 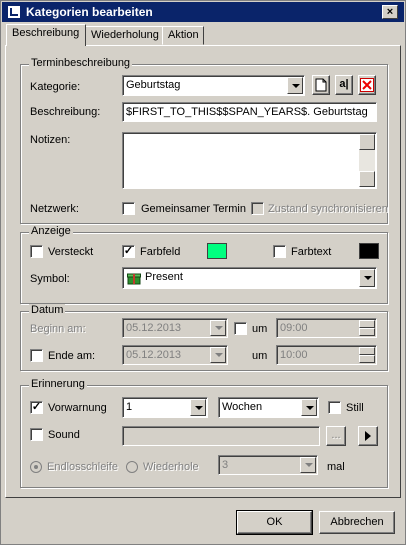 I want to click on play-icon, so click(x=368, y=436).